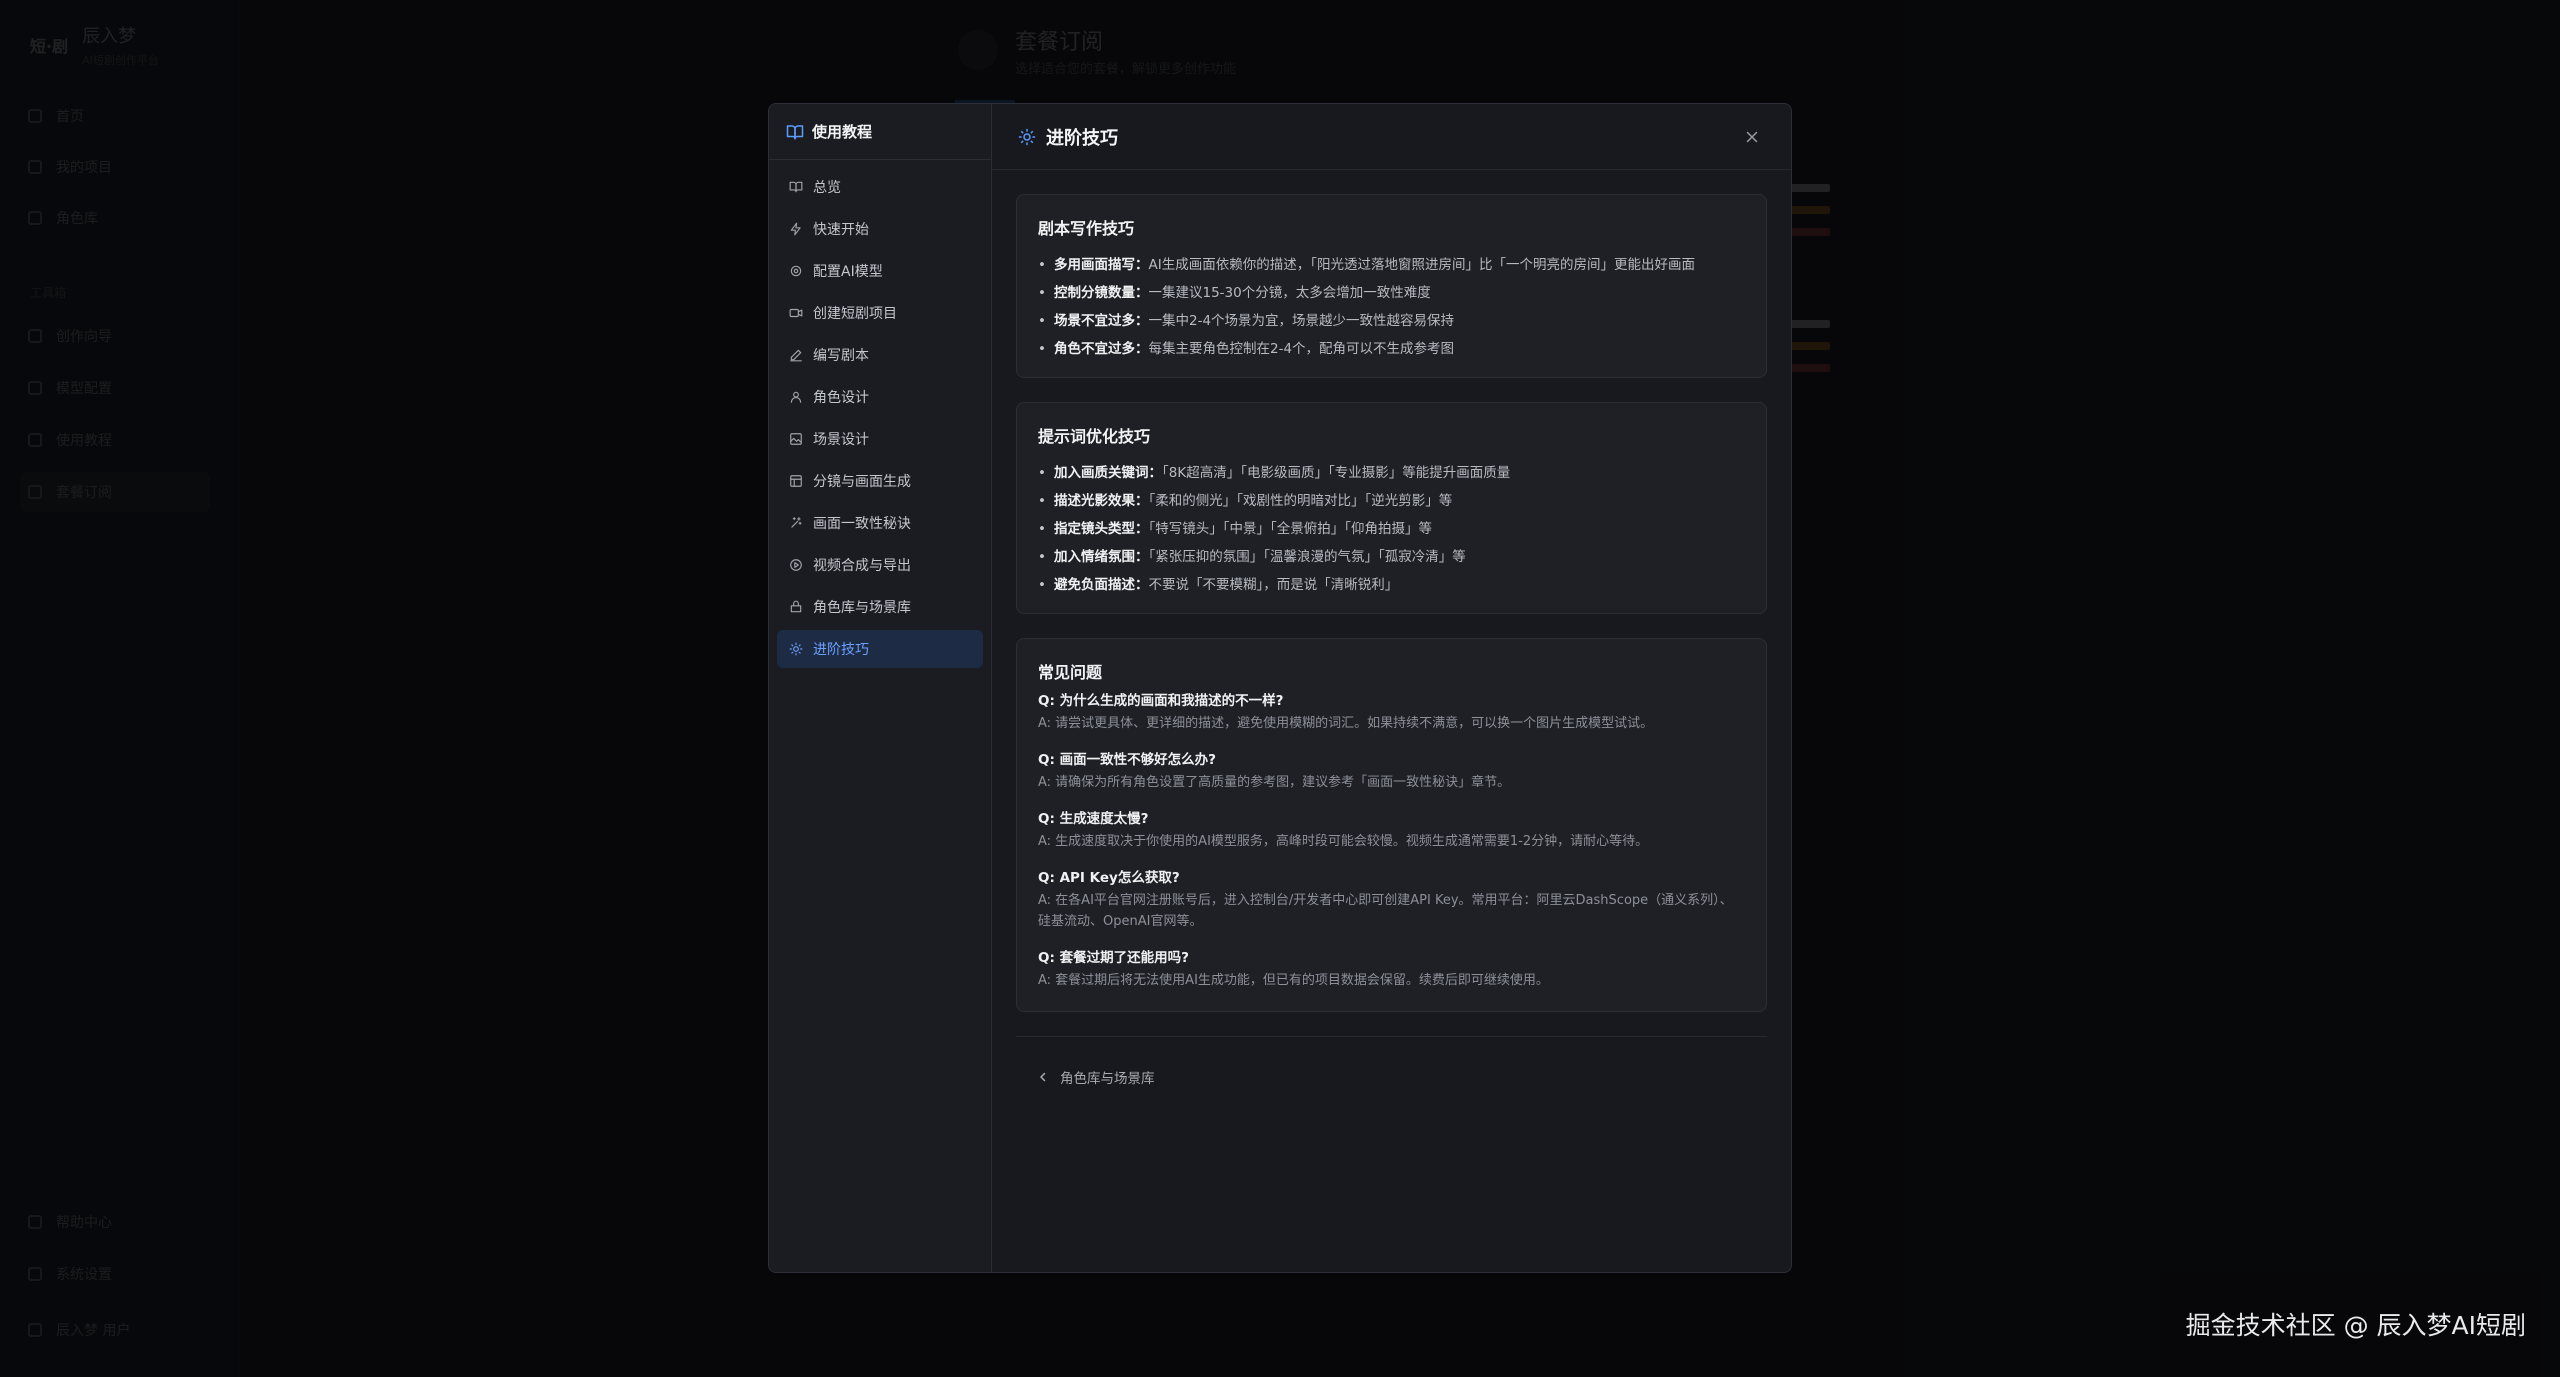 This screenshot has height=1377, width=2560. What do you see at coordinates (1113, 958) in the screenshot?
I see `faq-question: Q: 套餐过期了还能用吗?` at bounding box center [1113, 958].